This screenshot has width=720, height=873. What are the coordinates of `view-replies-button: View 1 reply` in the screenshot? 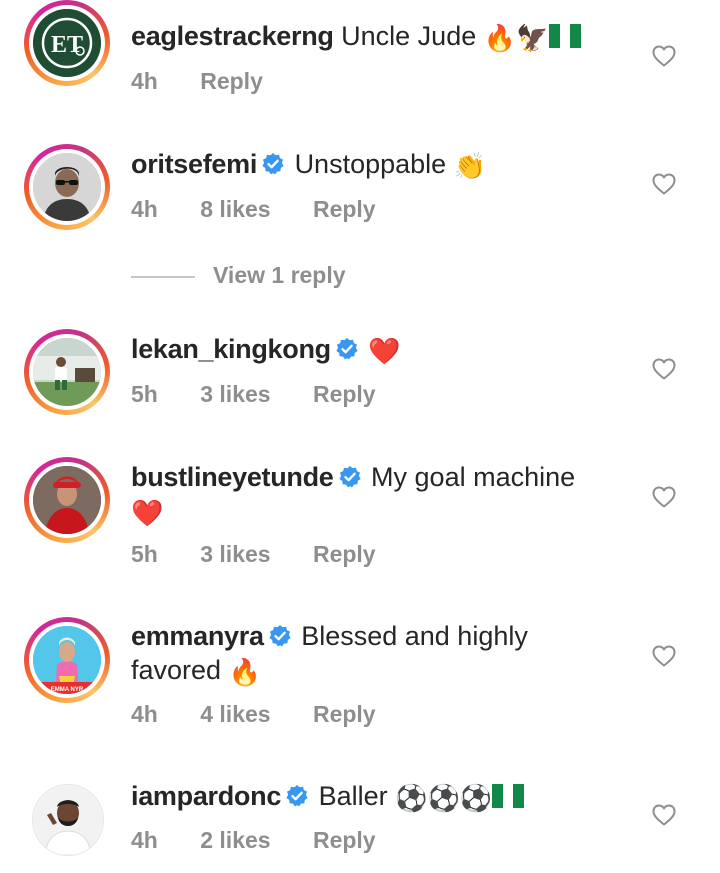 It's located at (238, 275).